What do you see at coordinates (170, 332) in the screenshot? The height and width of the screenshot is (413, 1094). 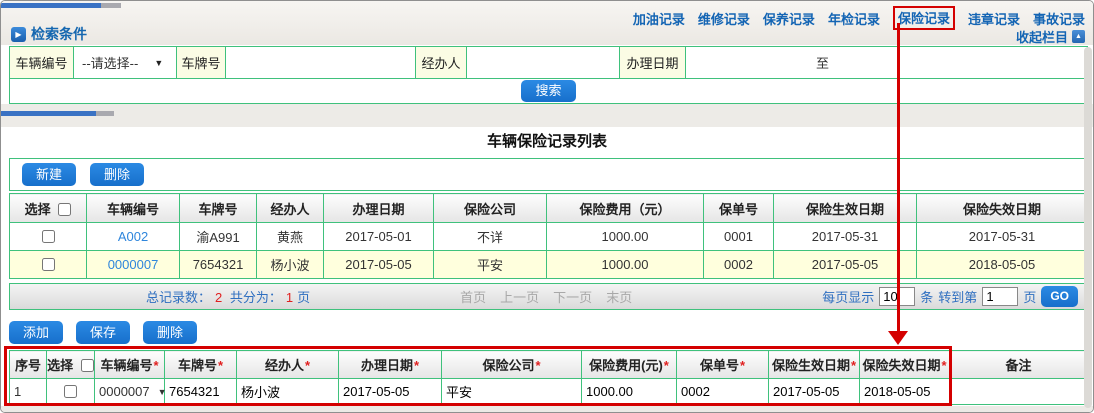 I see `delete-rows-button: 删除` at bounding box center [170, 332].